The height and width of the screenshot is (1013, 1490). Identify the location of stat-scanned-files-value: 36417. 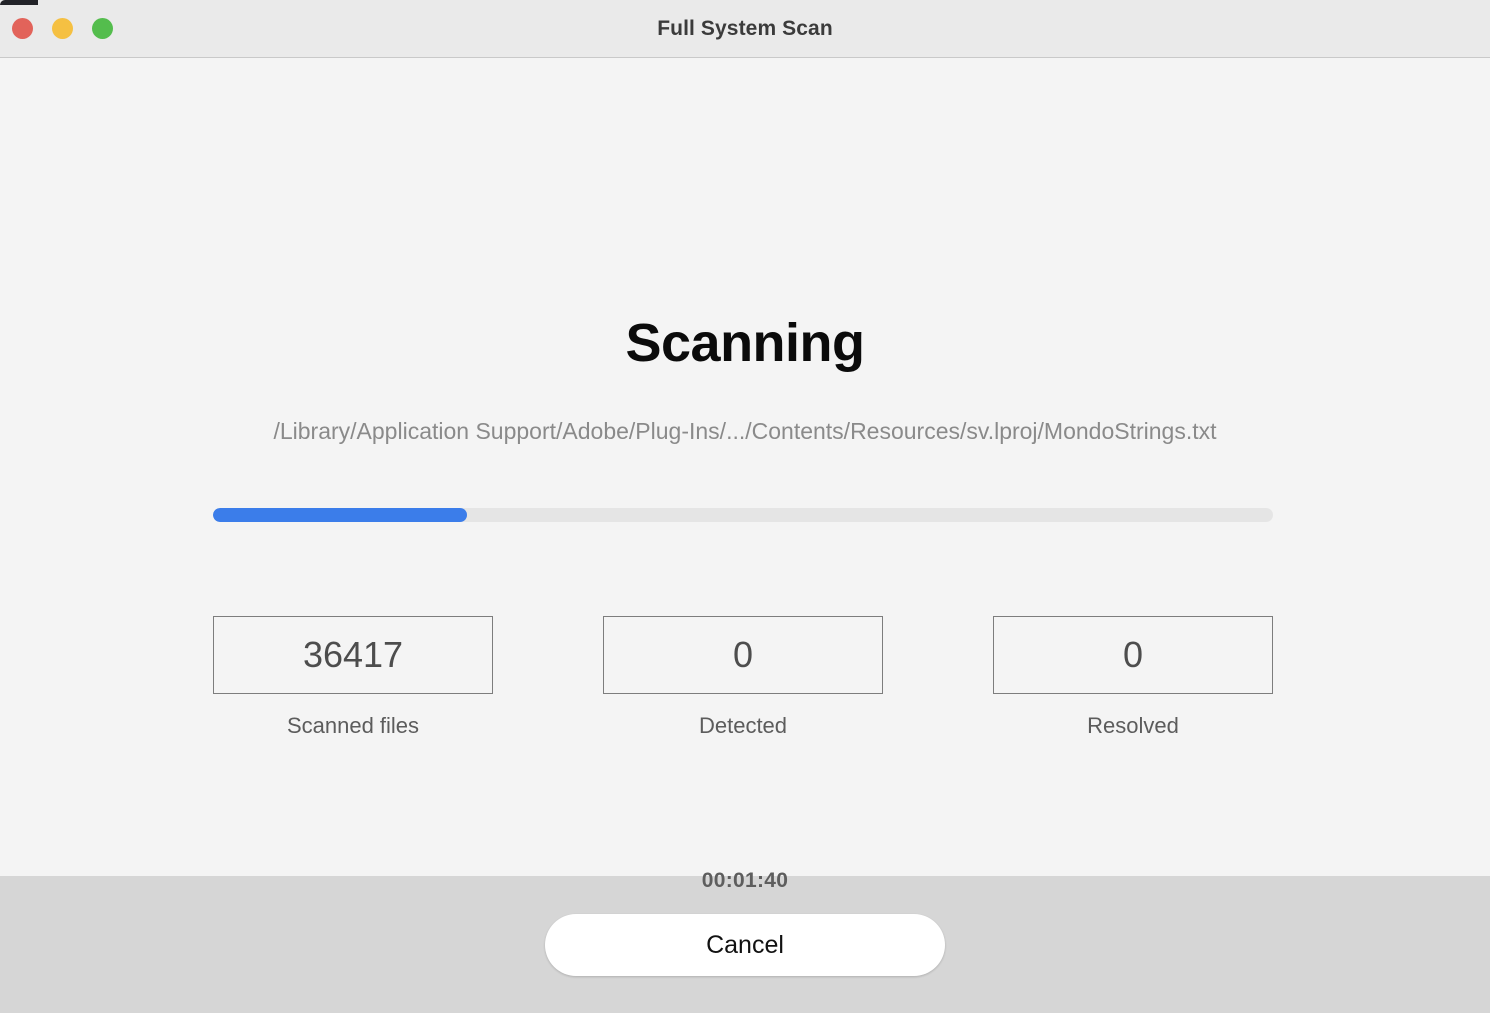
(353, 655).